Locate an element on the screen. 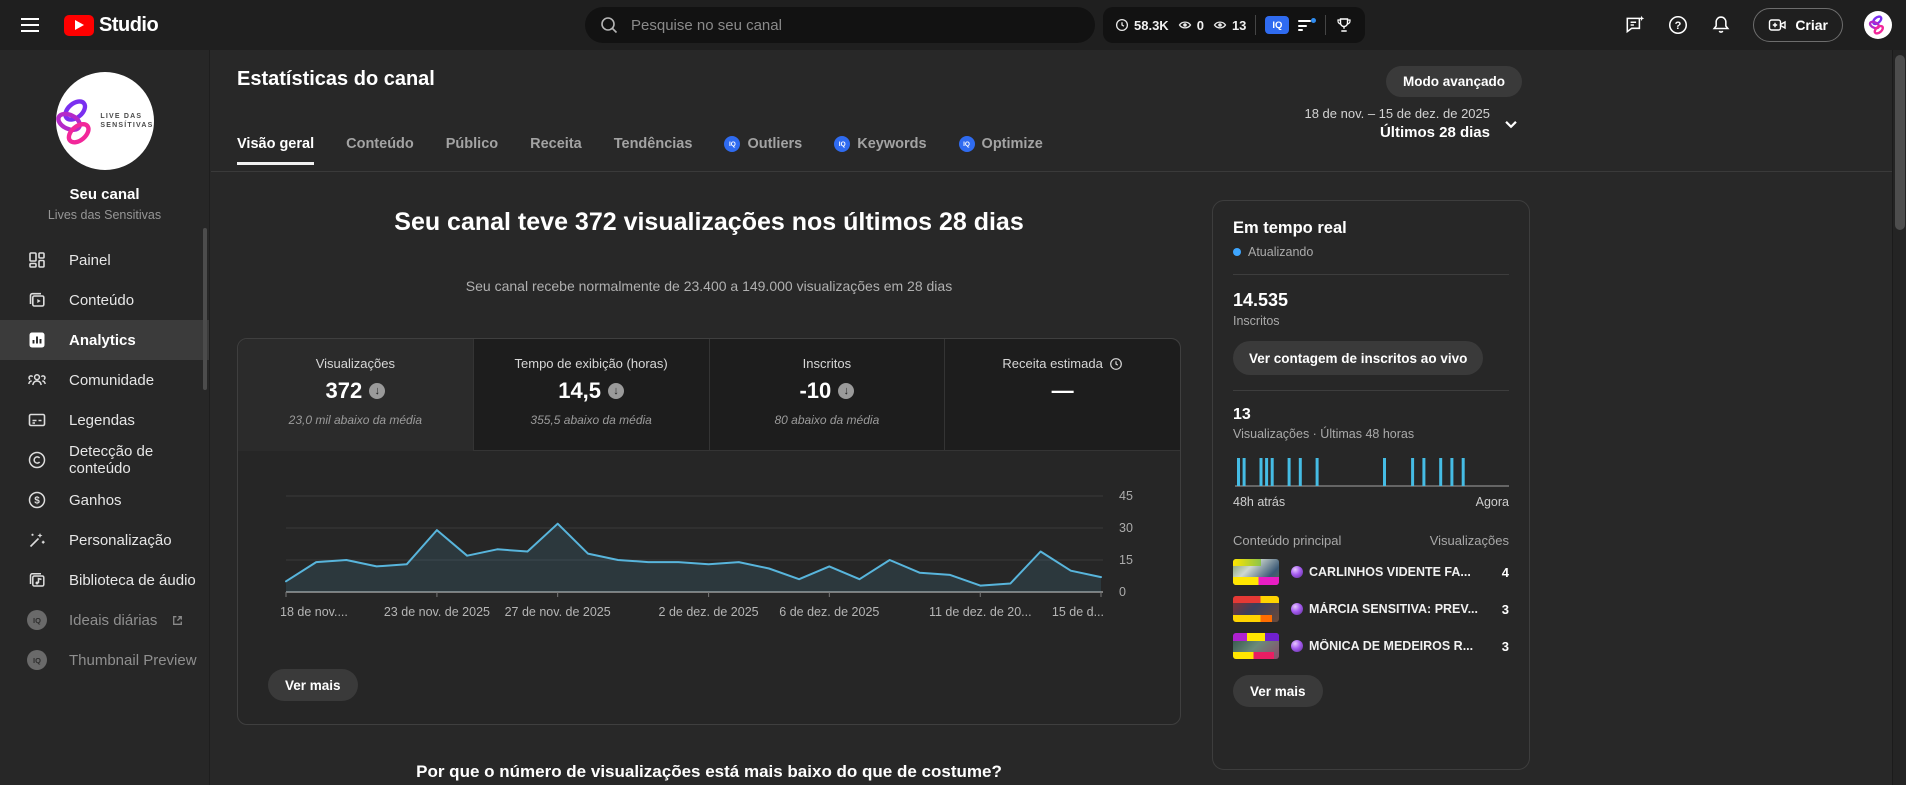 Image resolution: width=1906 pixels, height=785 pixels. tab-keywords: IQ Keywords is located at coordinates (880, 150).